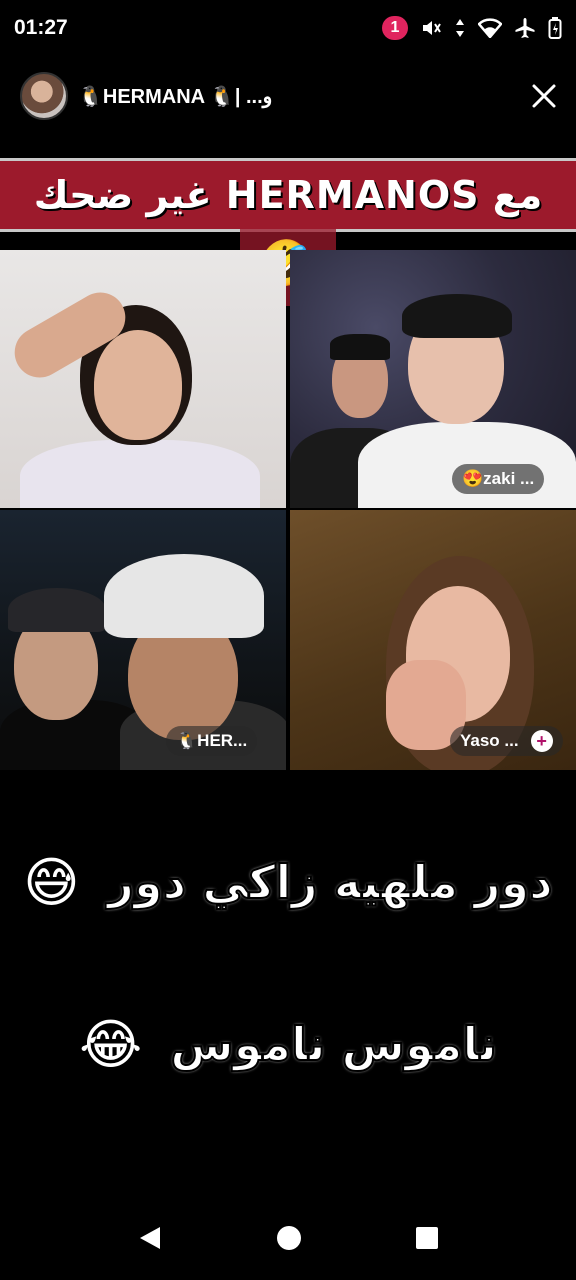  I want to click on close-button, so click(544, 96).